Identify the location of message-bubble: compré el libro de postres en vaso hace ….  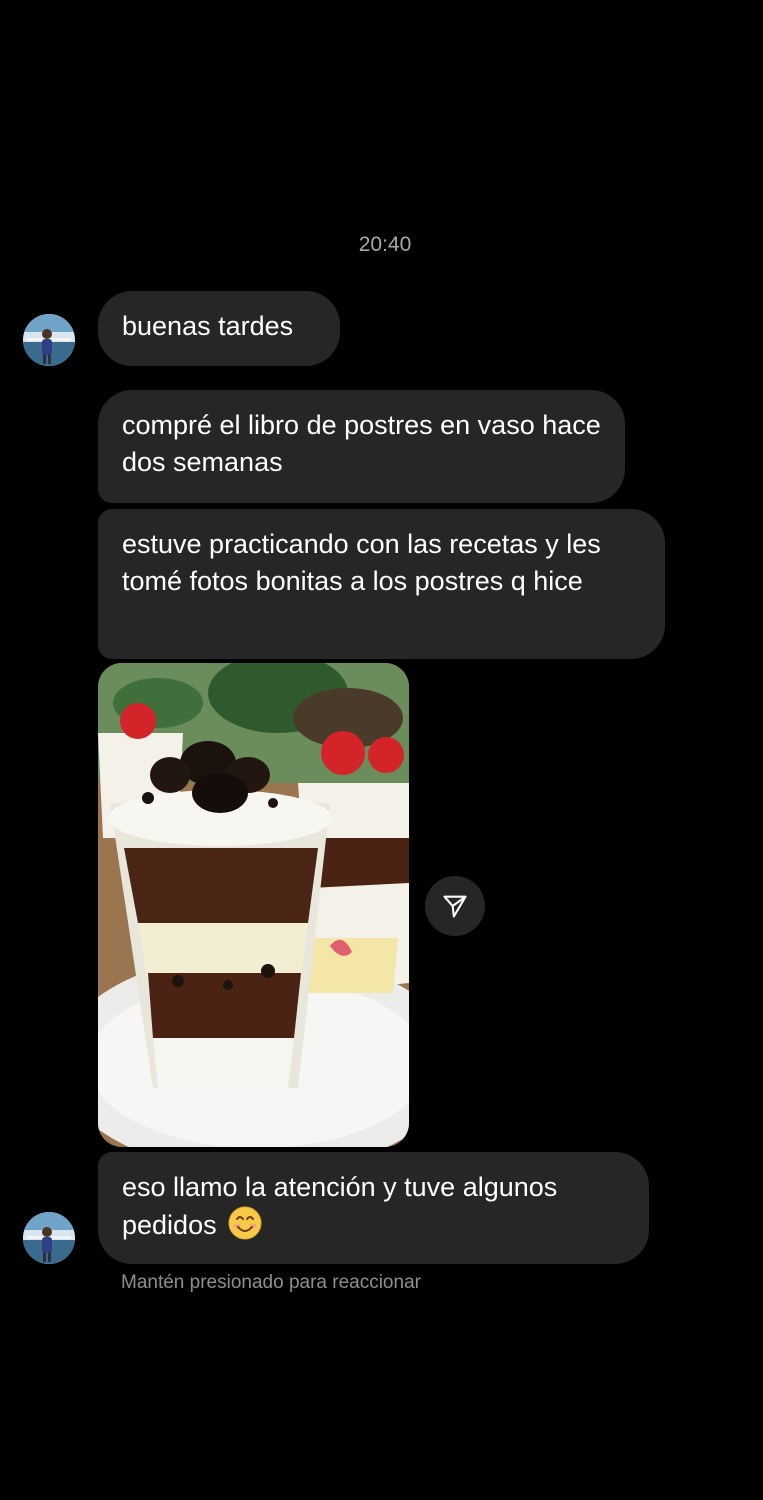
(361, 446).